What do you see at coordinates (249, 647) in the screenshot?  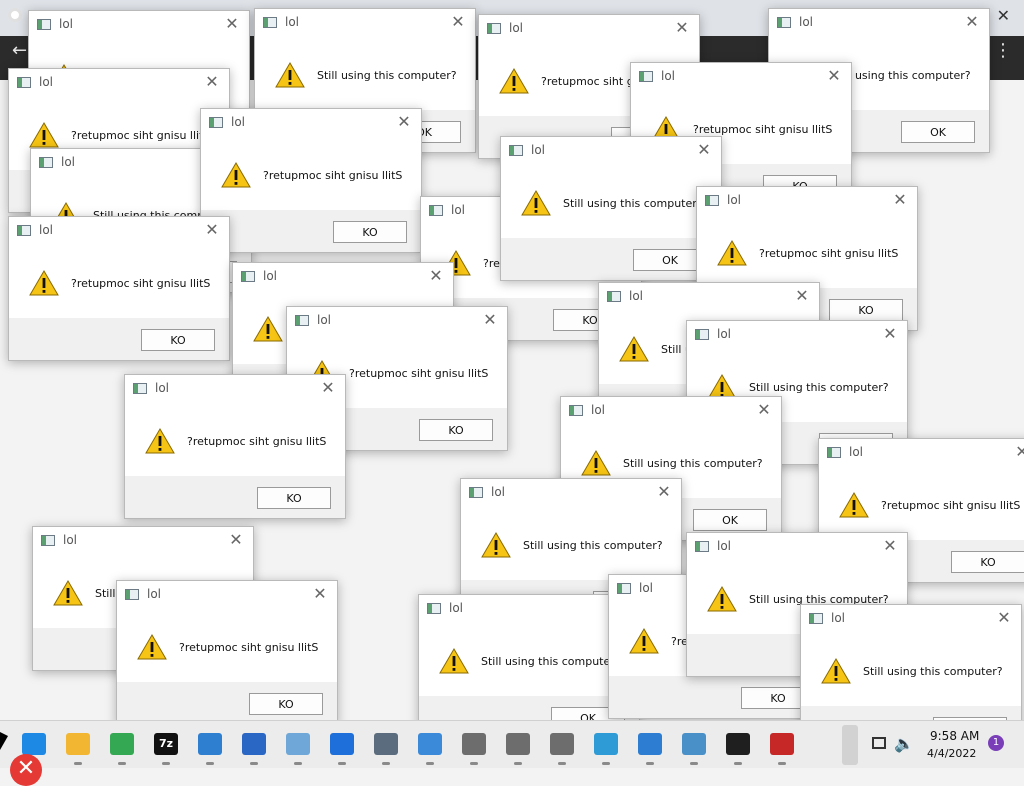 I see `dialog-message: ?retupmoc siht gnisu llitS` at bounding box center [249, 647].